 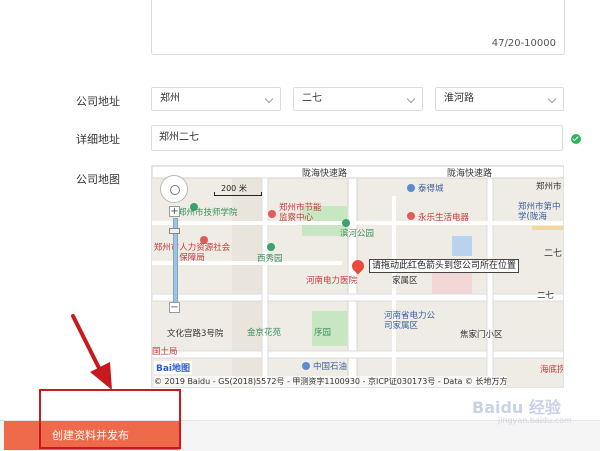 I want to click on poi-label: 中国石油, so click(x=330, y=367).